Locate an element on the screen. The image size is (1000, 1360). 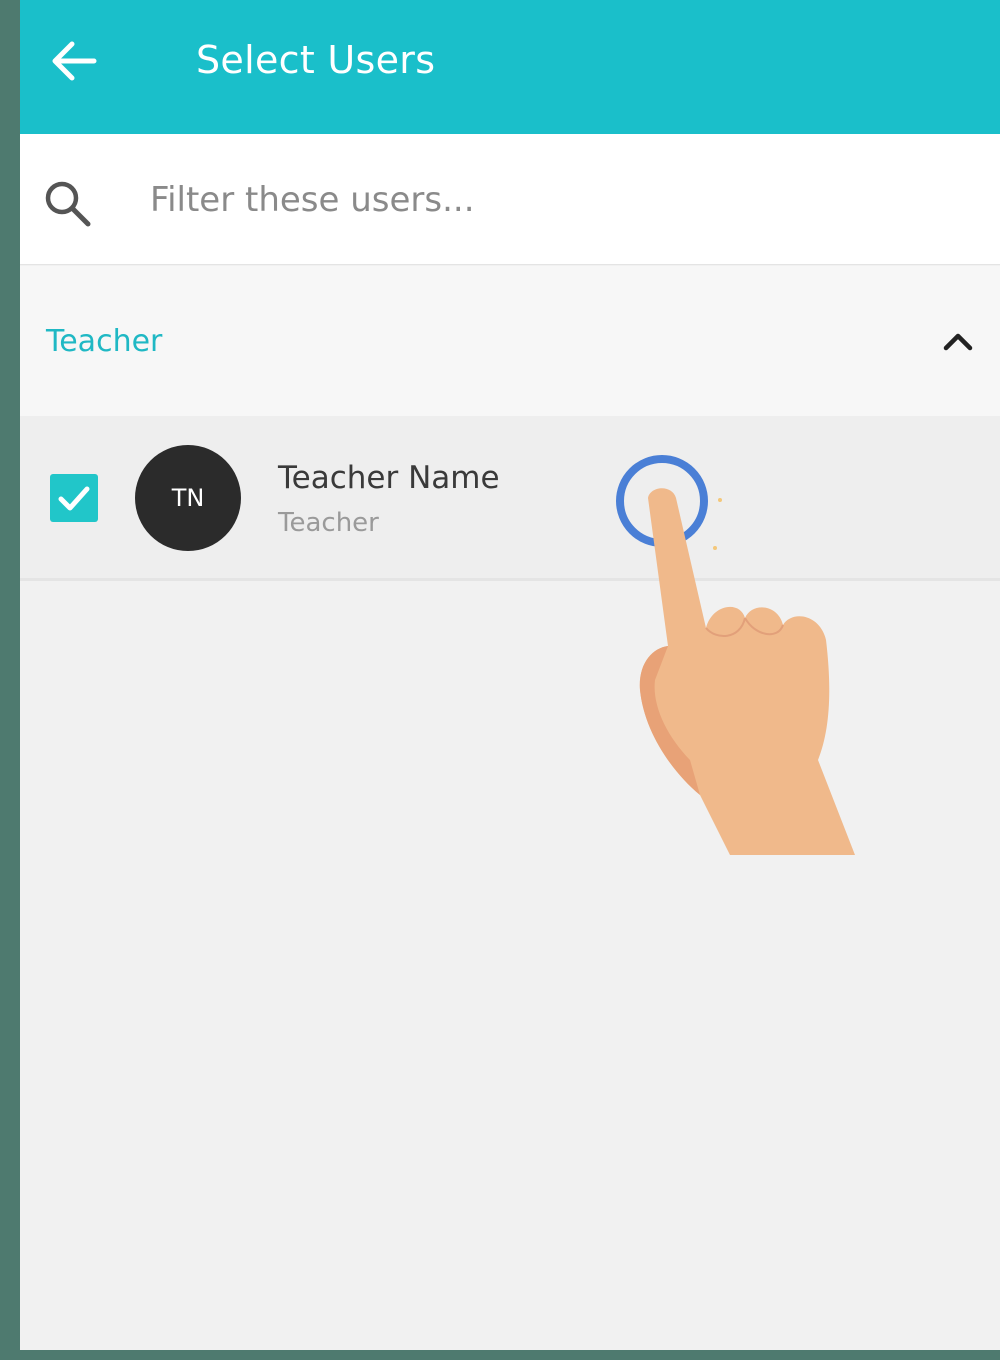
search-bar is located at coordinates (510, 199).